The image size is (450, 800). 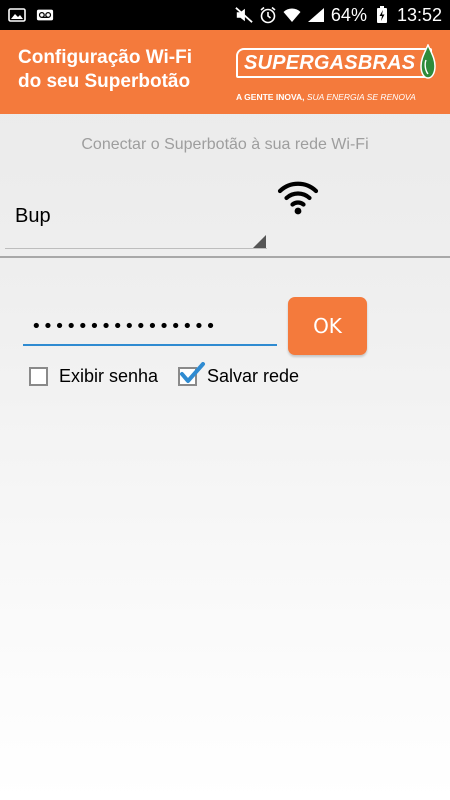 I want to click on save-network-label: Salvar rede, so click(x=253, y=376).